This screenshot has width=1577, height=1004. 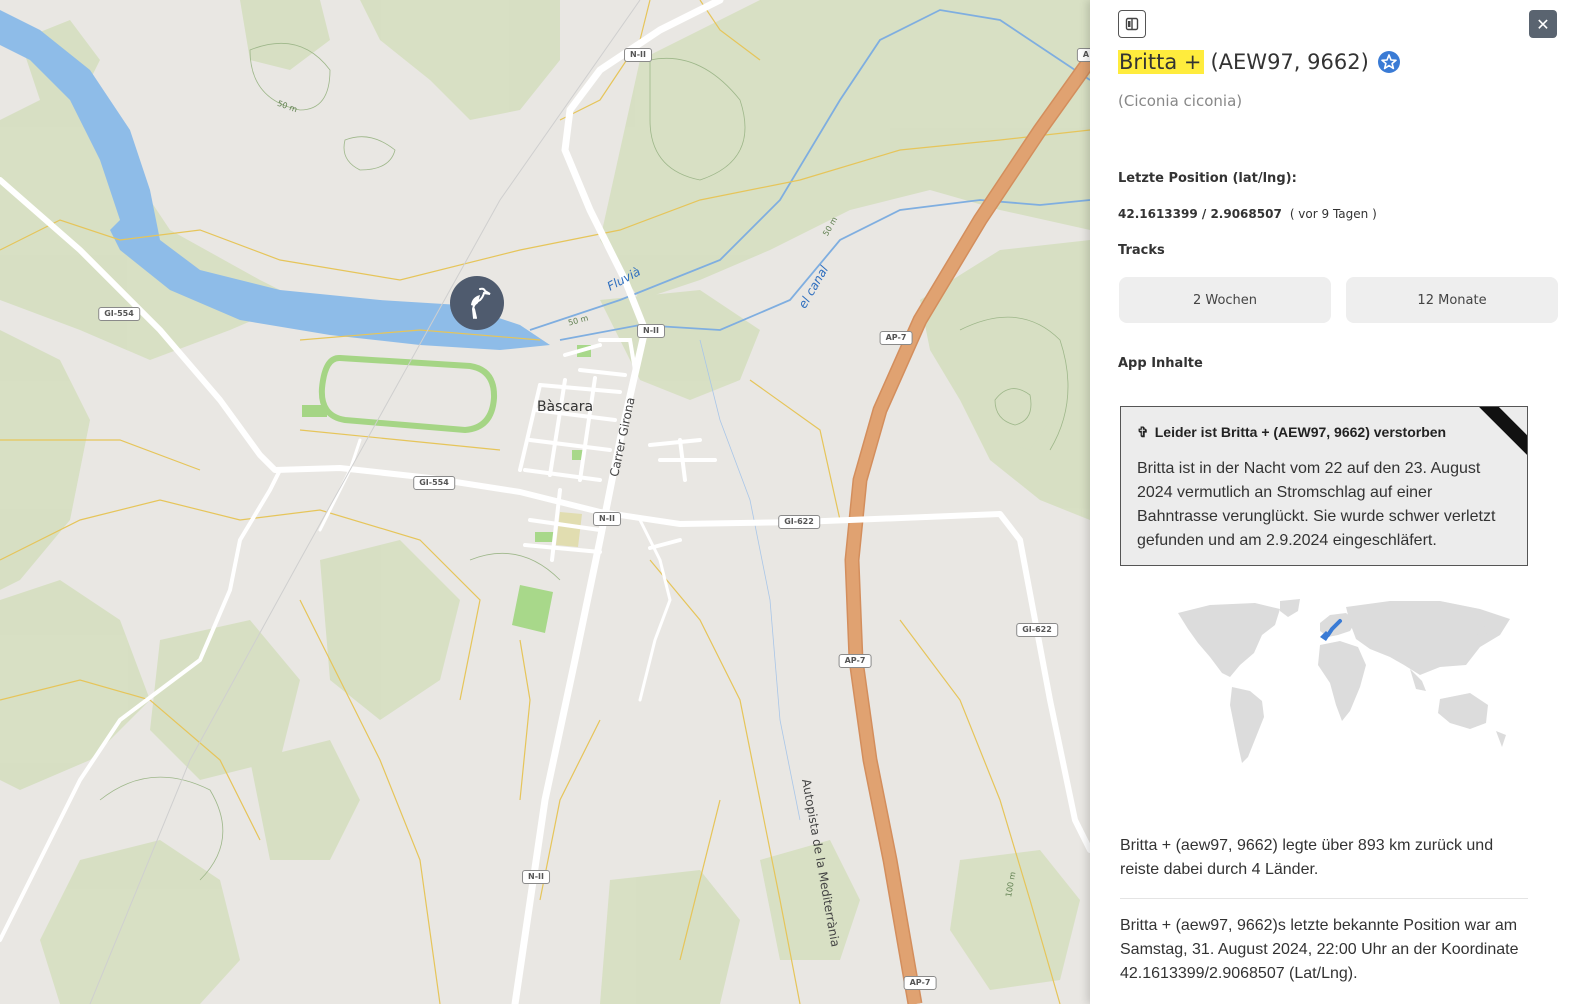 I want to click on last-position-ago: ( vor 9 Tagen ), so click(x=1333, y=214).